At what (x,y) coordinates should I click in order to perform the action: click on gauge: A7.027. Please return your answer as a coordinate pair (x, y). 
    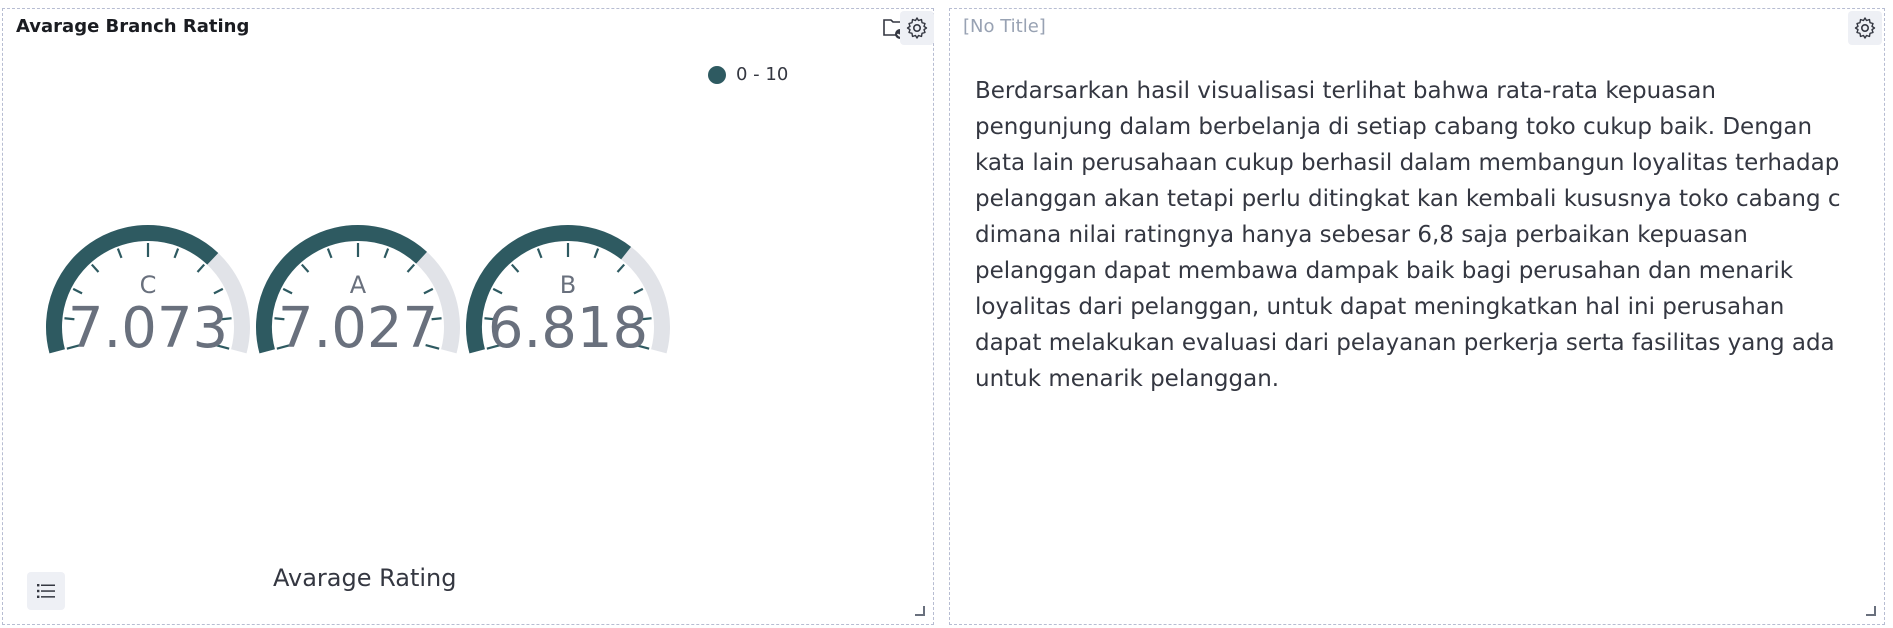
    Looking at the image, I should click on (358, 293).